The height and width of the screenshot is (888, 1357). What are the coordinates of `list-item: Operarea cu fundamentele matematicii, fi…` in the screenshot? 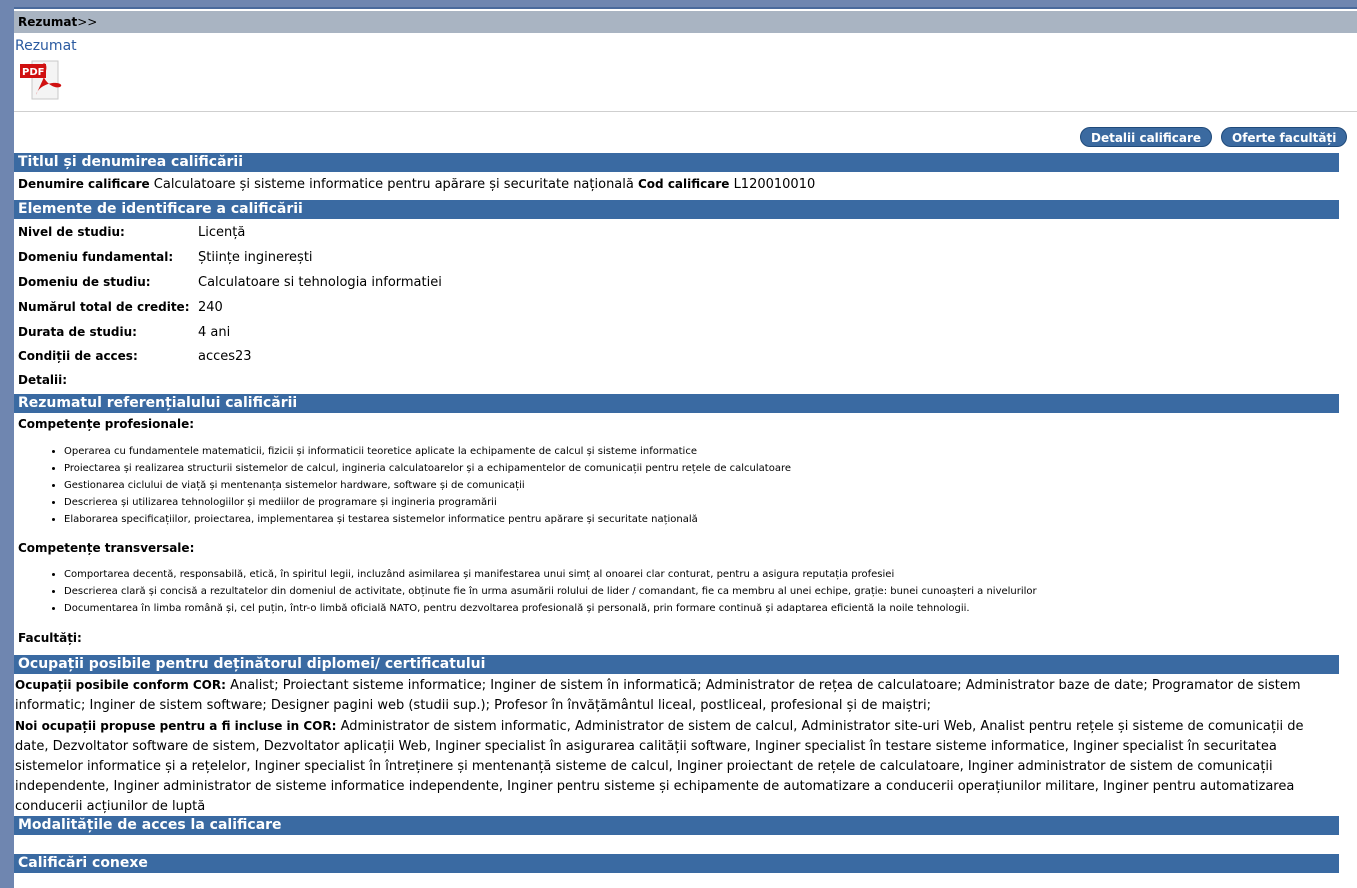 It's located at (427, 451).